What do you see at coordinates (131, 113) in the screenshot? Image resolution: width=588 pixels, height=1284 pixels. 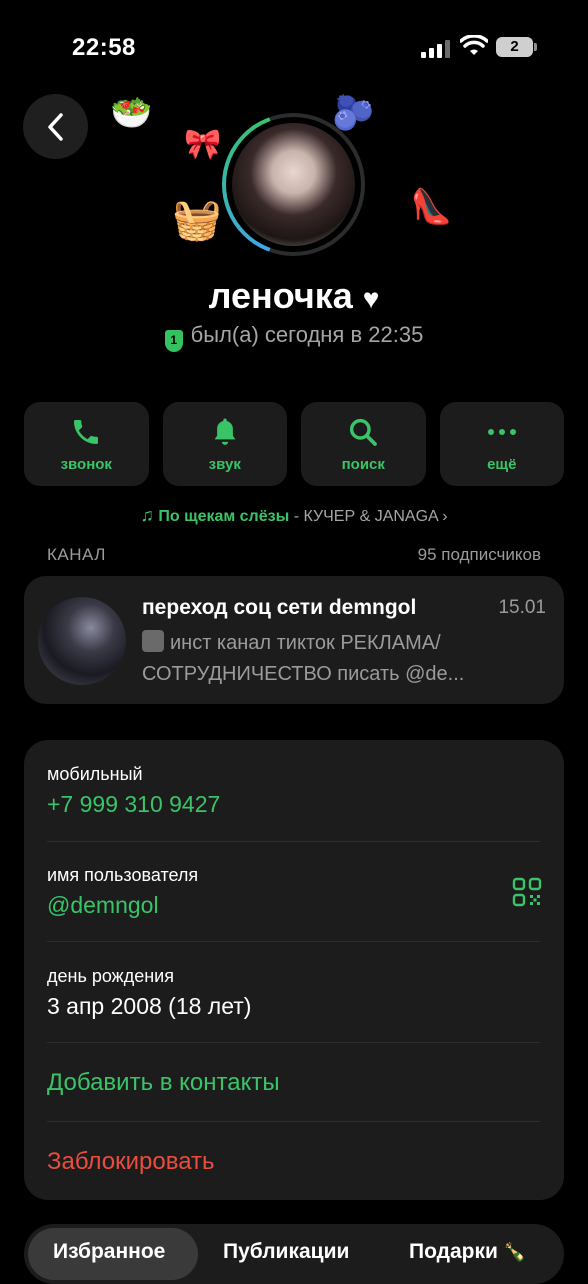 I see `salad-bowl-gift-icon: 🥗` at bounding box center [131, 113].